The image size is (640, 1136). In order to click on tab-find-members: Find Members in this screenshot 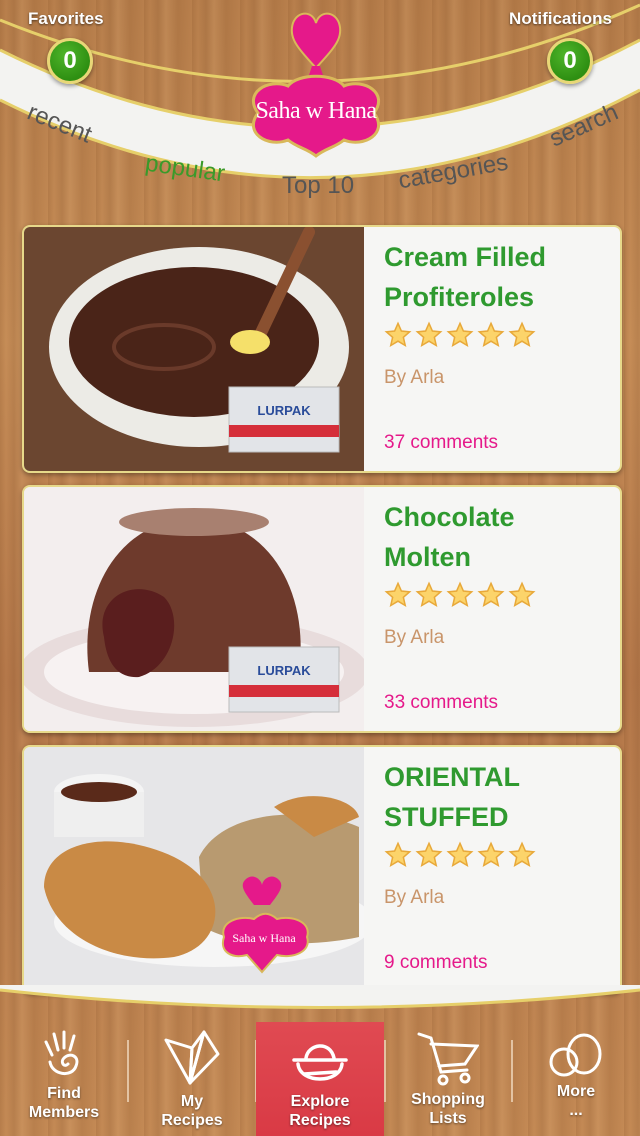, I will do `click(64, 1079)`.